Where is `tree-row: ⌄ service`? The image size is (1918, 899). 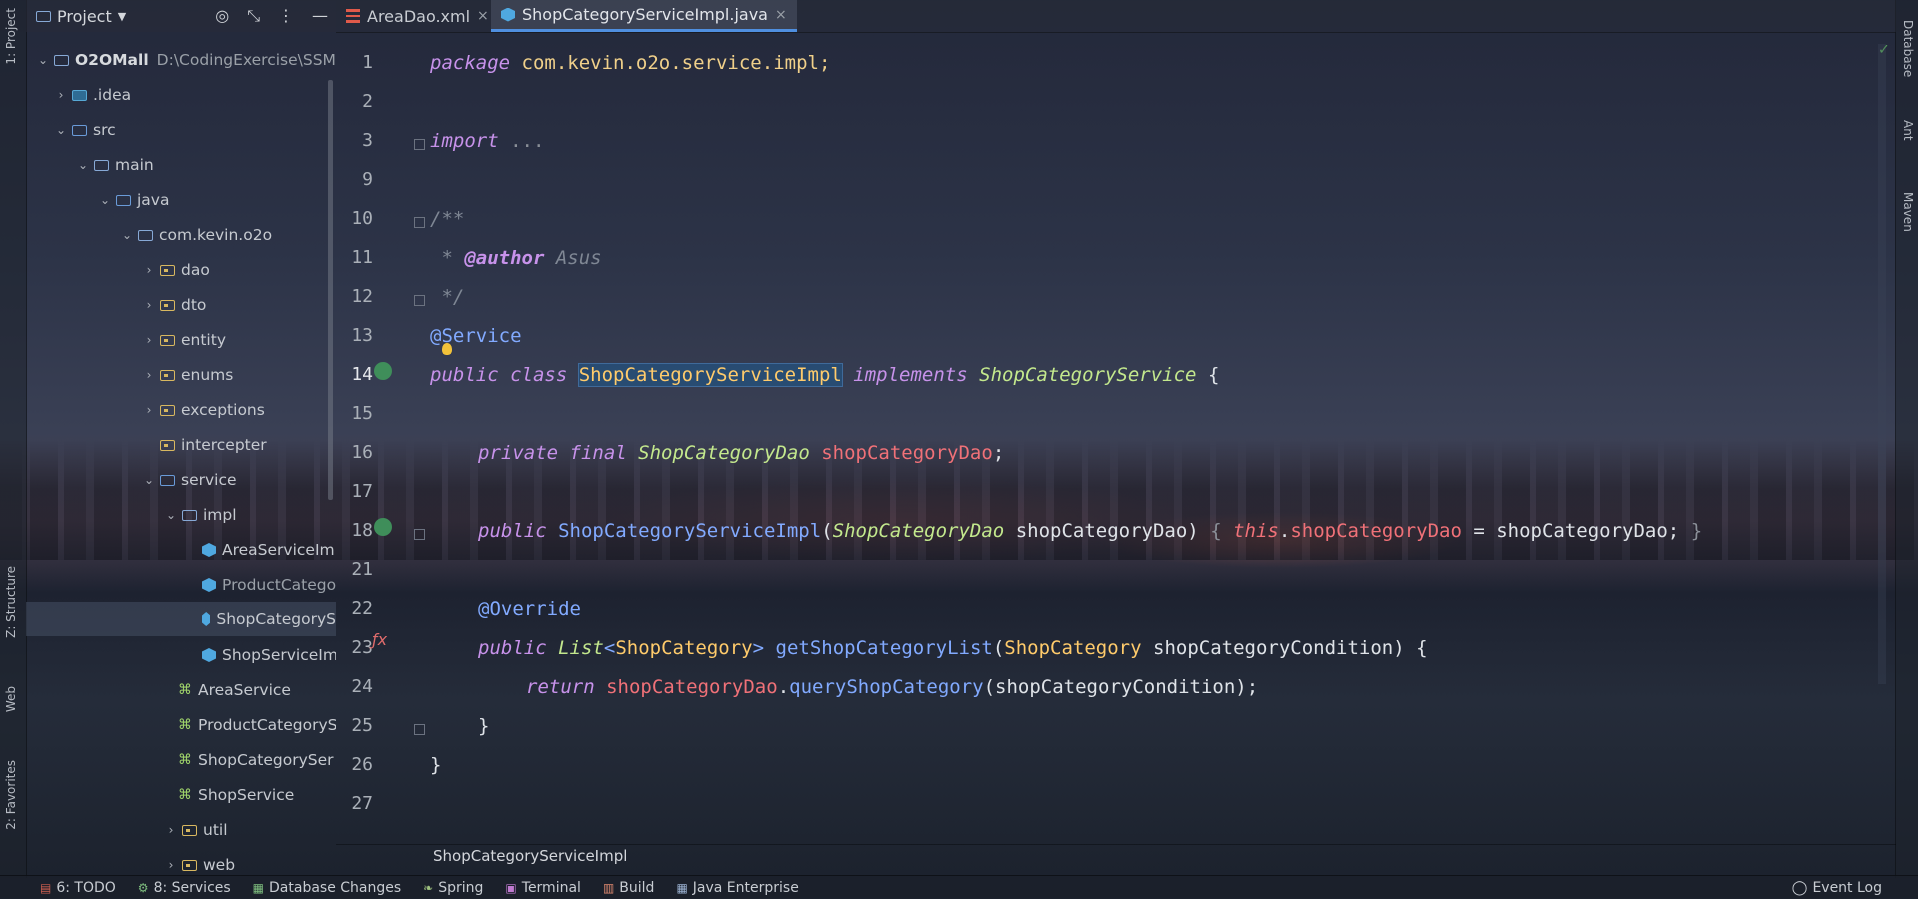 tree-row: ⌄ service is located at coordinates (189, 480).